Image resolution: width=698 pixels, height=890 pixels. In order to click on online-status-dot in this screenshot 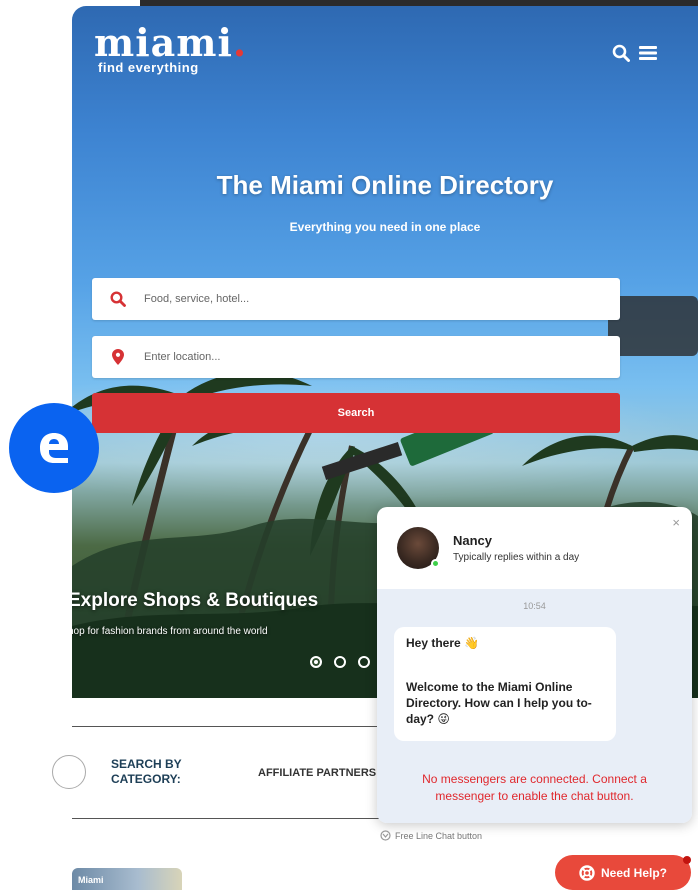, I will do `click(435, 563)`.